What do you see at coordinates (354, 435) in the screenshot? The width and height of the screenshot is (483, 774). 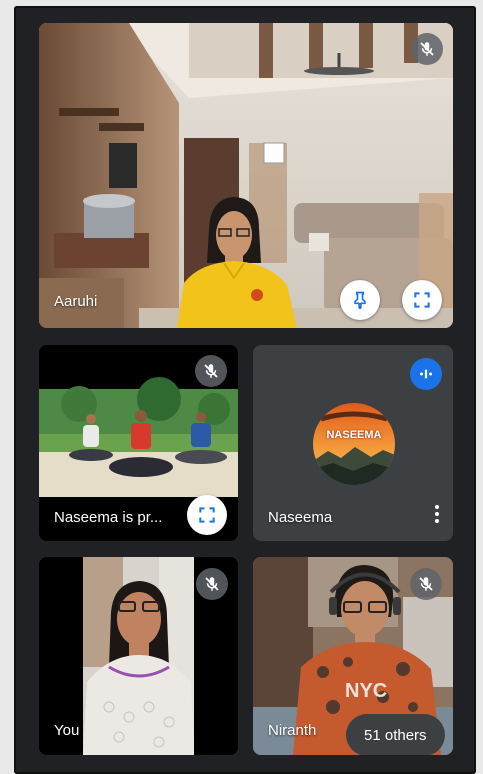 I see `avatar-text: NASEEMA` at bounding box center [354, 435].